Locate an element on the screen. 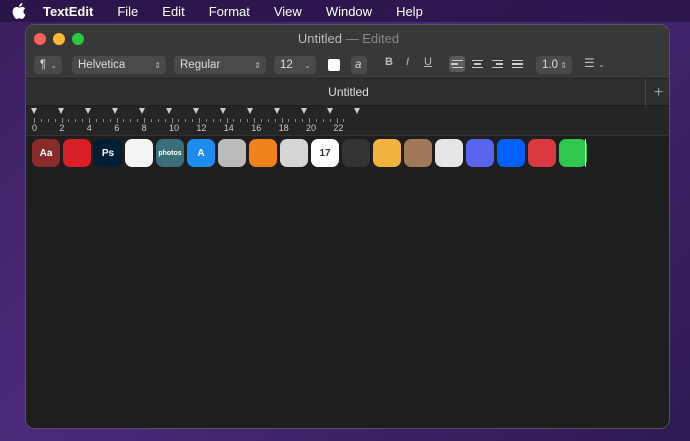 Image resolution: width=690 pixels, height=441 pixels. font-style-select: Regular ⇕ is located at coordinates (220, 65).